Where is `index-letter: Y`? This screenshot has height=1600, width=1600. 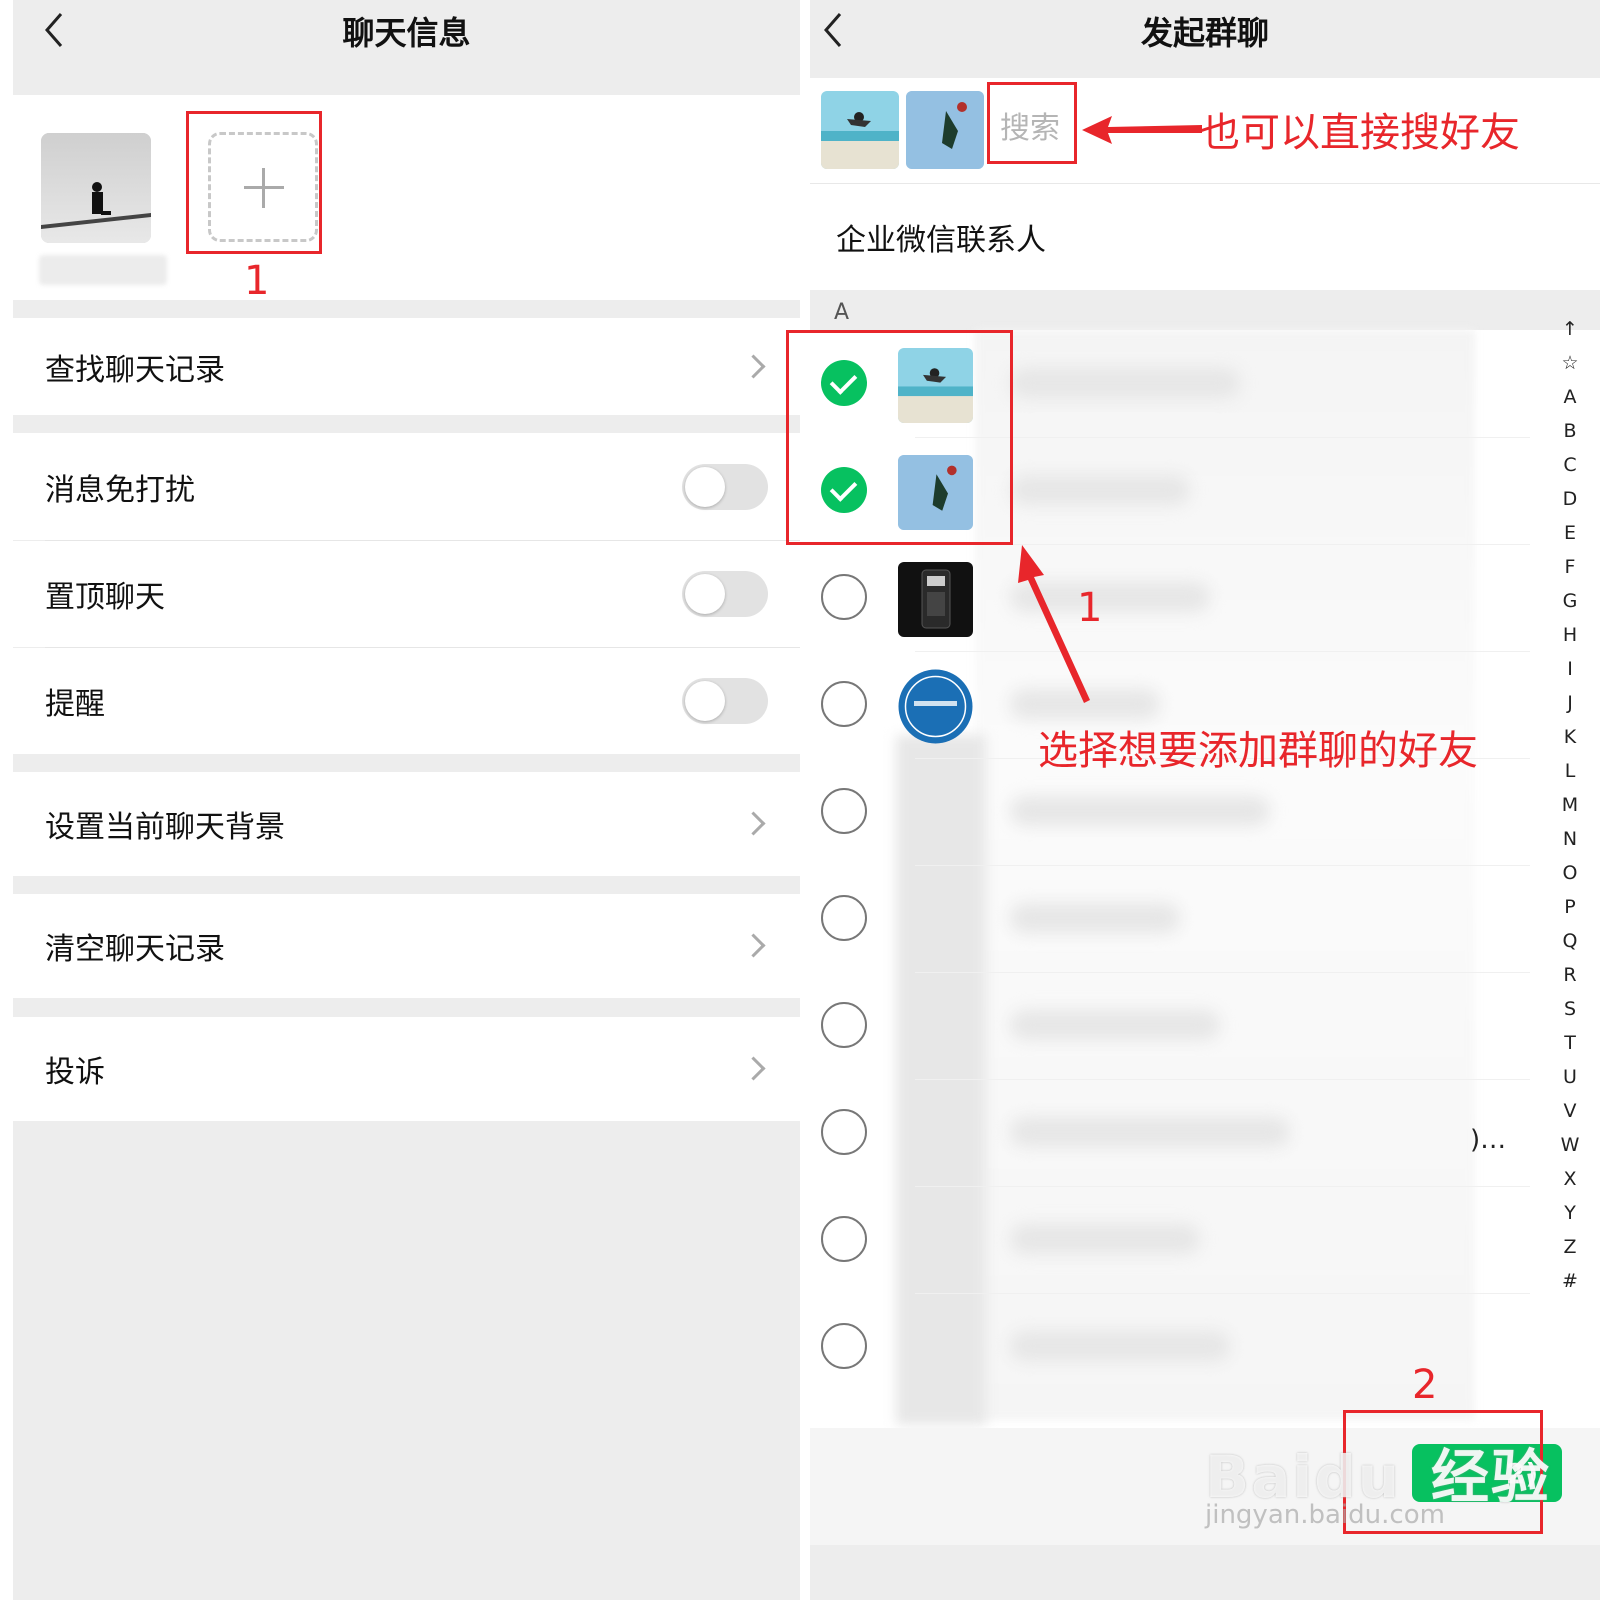
index-letter: Y is located at coordinates (1570, 1213).